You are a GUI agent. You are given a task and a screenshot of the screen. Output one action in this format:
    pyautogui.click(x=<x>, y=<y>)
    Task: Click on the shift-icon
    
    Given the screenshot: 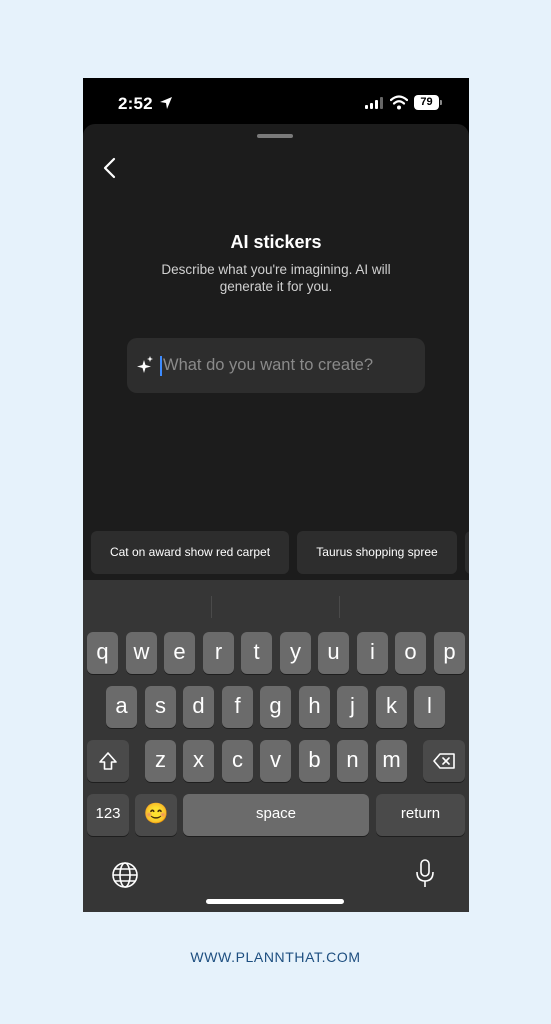 What is the action you would take?
    pyautogui.click(x=108, y=761)
    